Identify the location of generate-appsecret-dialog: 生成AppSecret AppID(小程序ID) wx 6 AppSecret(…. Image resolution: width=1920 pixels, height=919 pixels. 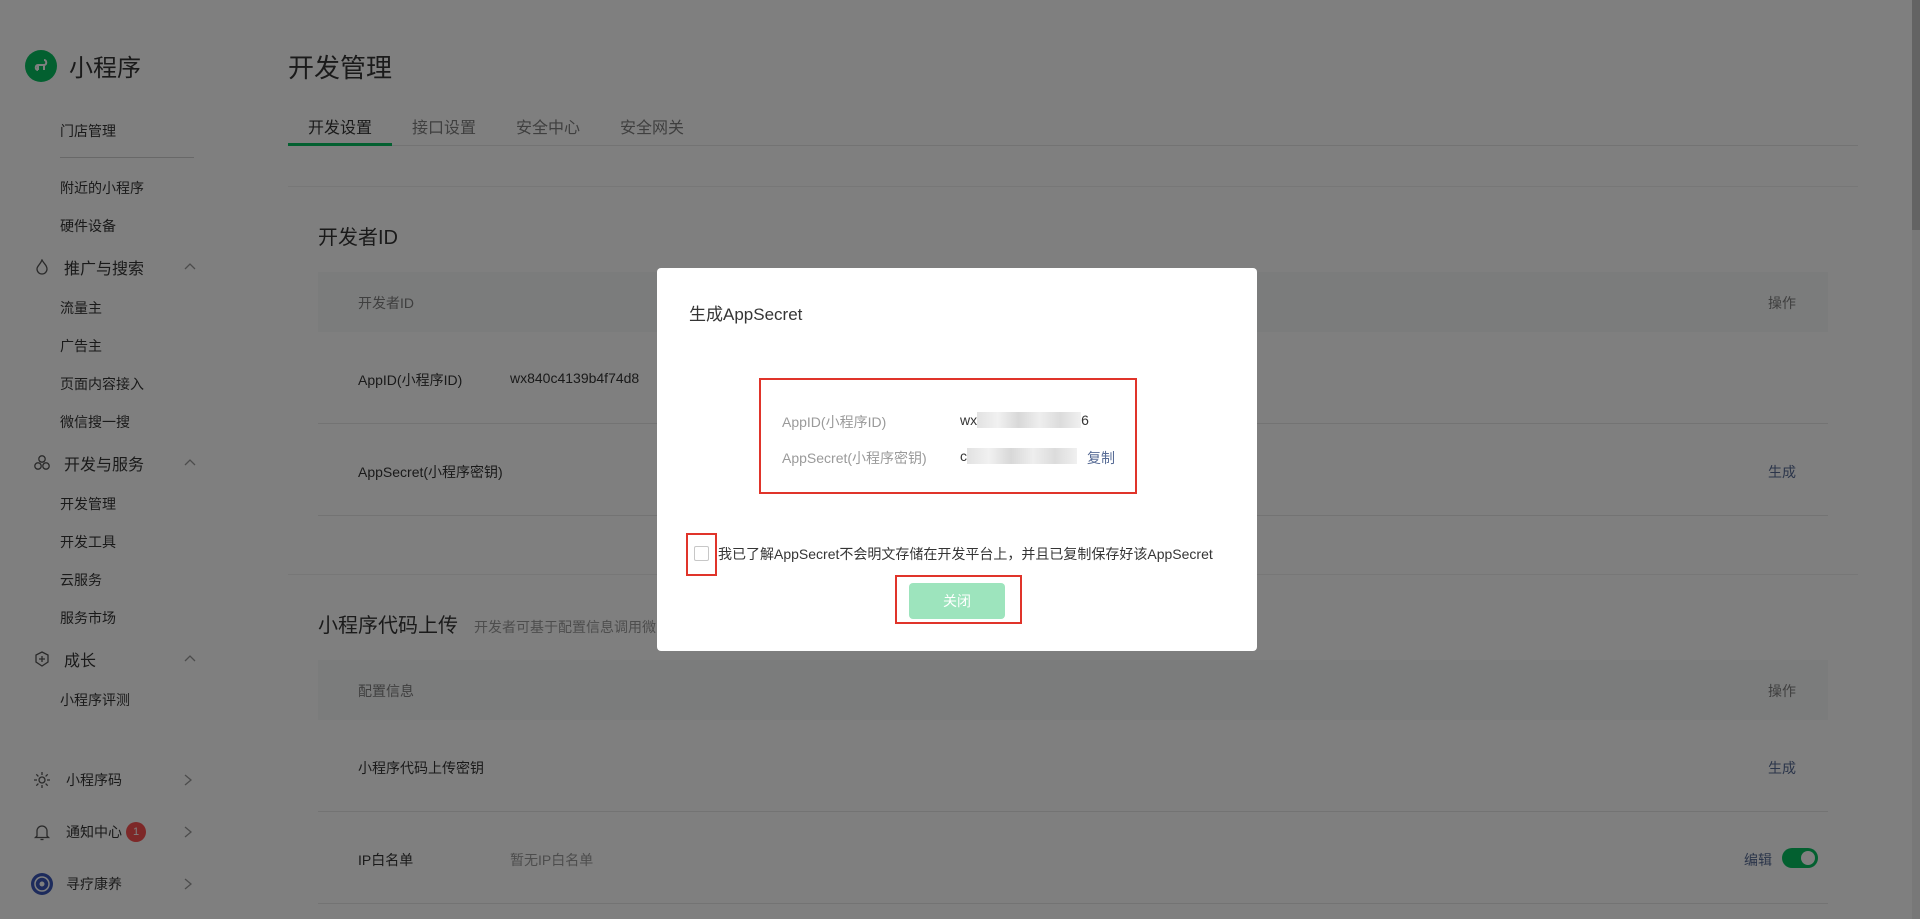
(957, 459).